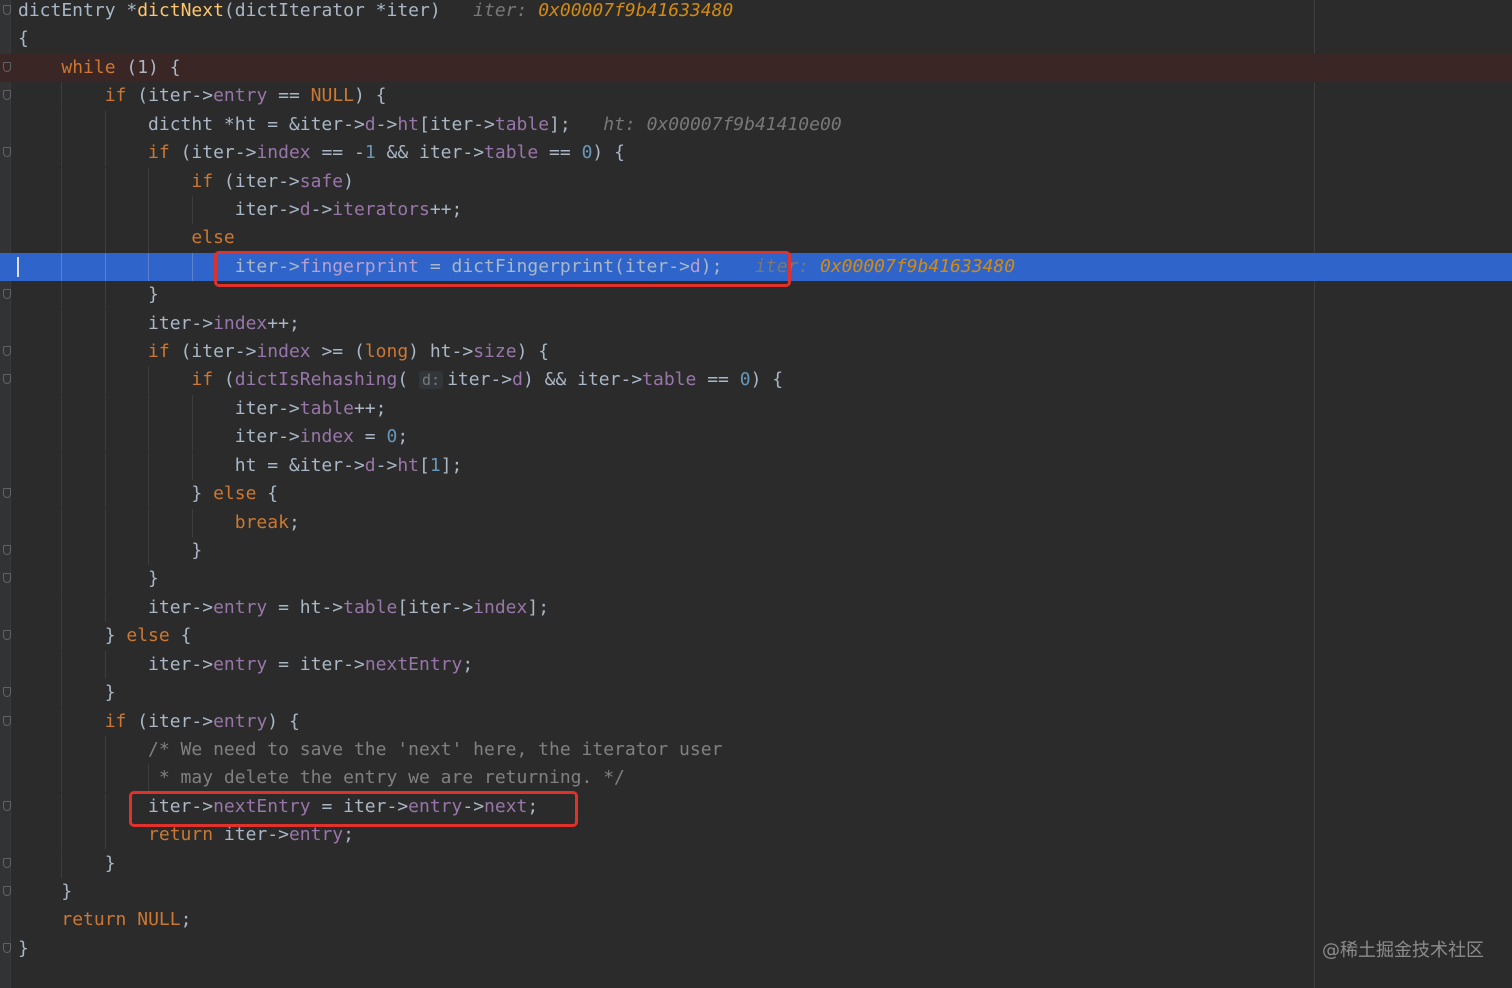  What do you see at coordinates (756, 238) in the screenshot?
I see `code-line: else` at bounding box center [756, 238].